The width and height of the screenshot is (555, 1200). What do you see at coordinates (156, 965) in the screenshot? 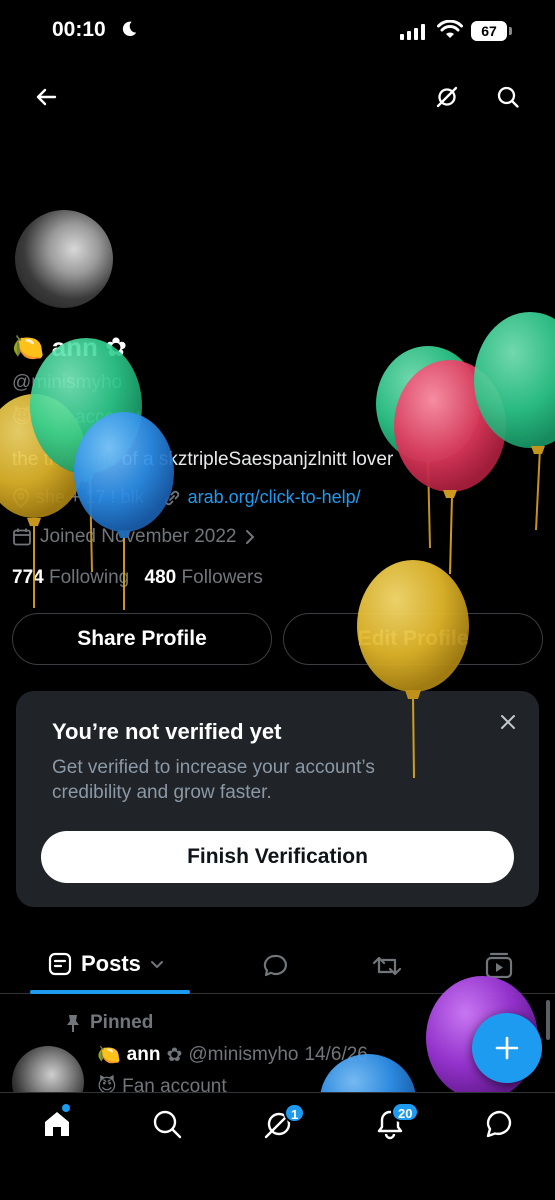
I see `chevron-down-icon` at bounding box center [156, 965].